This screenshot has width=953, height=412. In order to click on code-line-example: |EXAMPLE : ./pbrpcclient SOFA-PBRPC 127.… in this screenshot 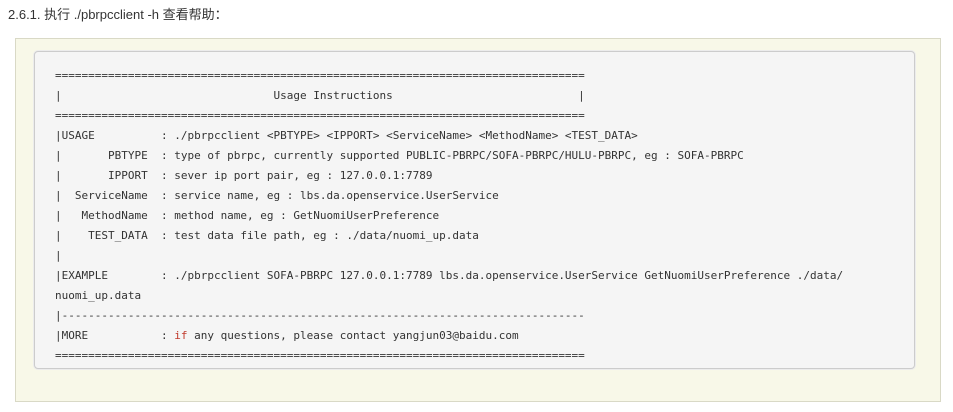, I will do `click(449, 275)`.